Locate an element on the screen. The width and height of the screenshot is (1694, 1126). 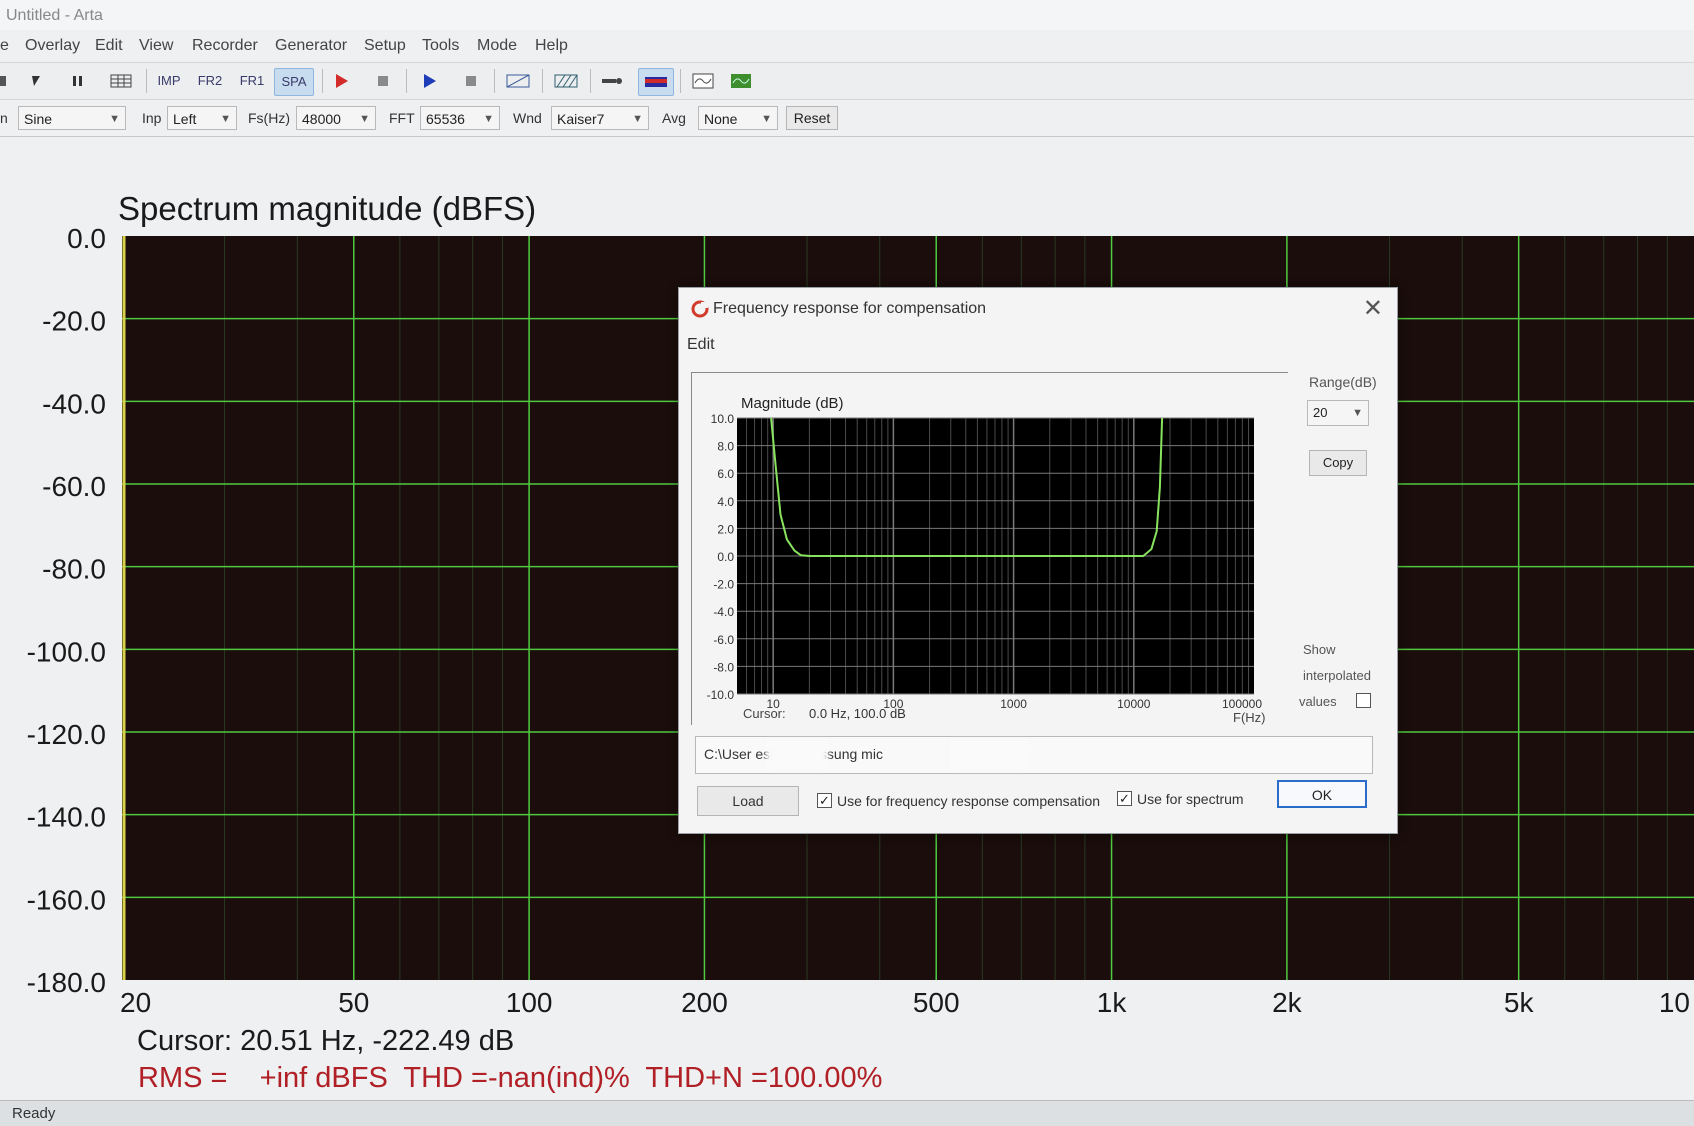
x-tick-label: 20 is located at coordinates (135, 1002).